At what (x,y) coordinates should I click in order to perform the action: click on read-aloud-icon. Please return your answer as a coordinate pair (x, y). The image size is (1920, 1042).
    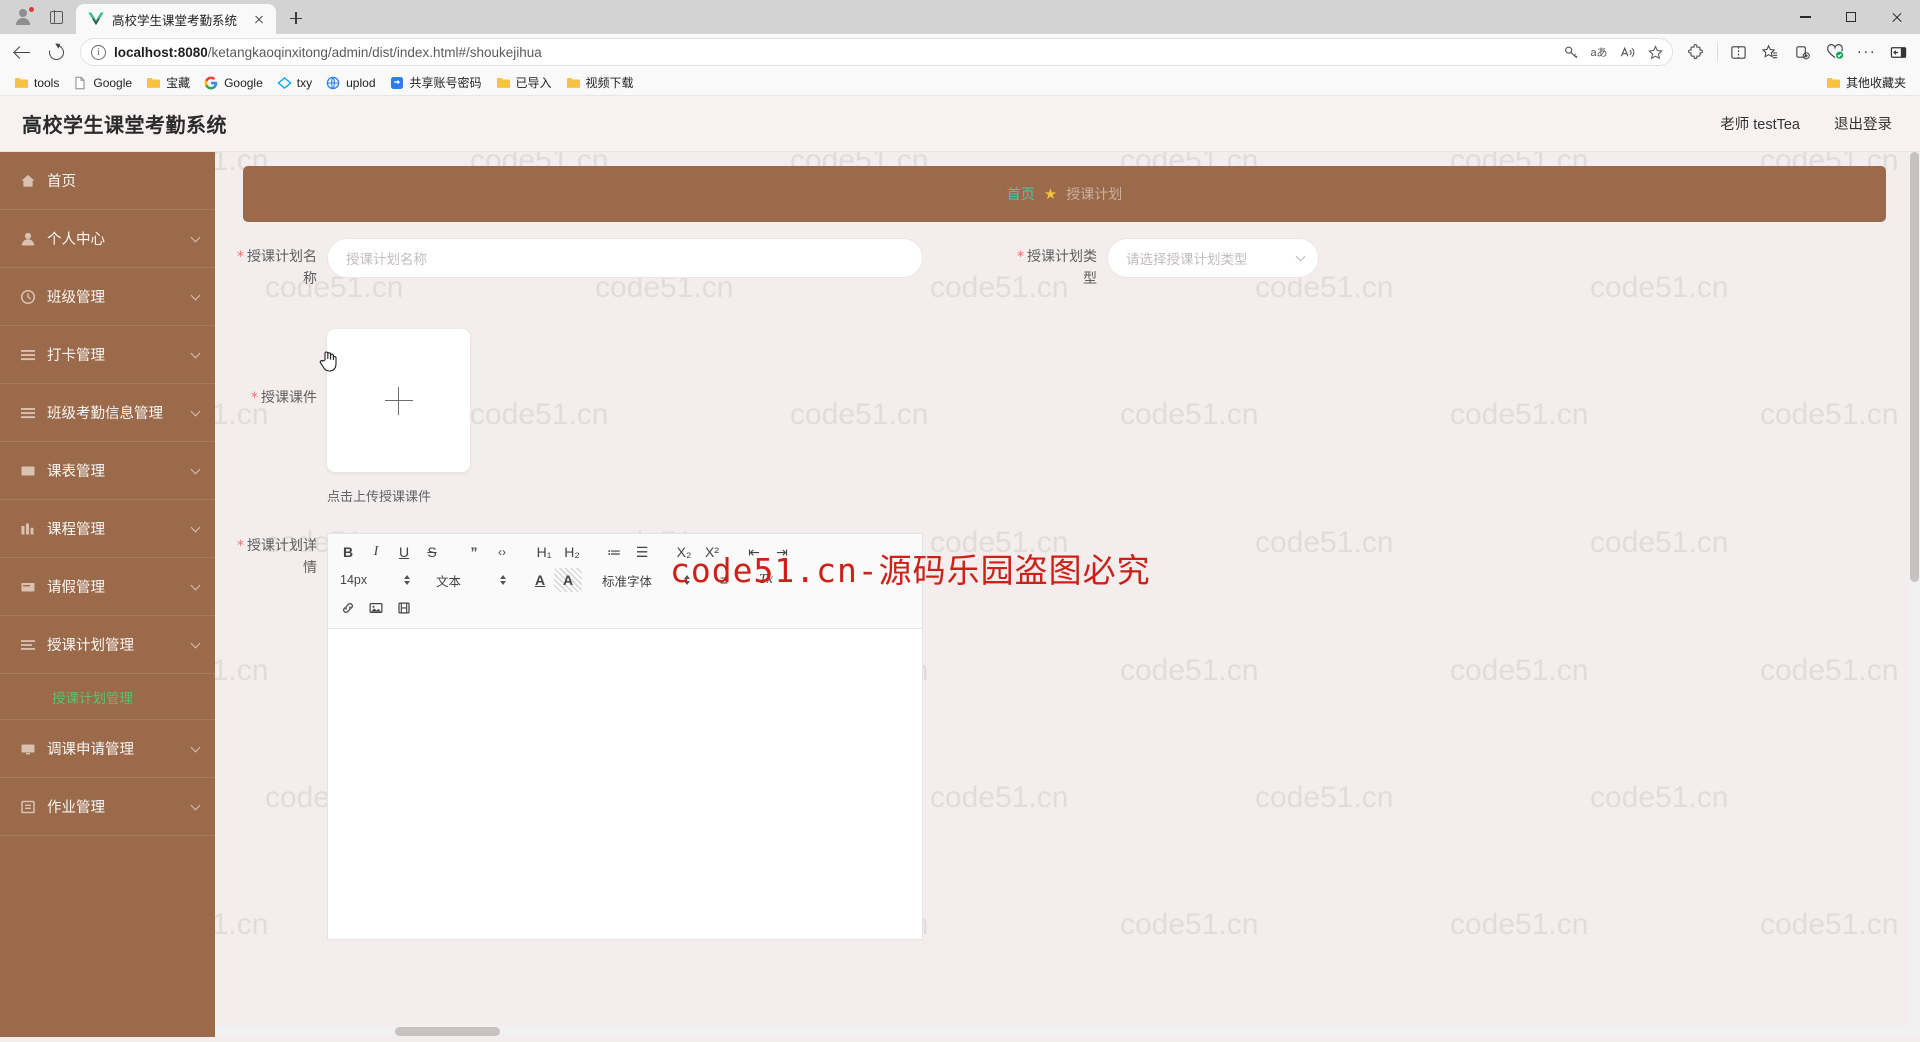
    Looking at the image, I should click on (1627, 52).